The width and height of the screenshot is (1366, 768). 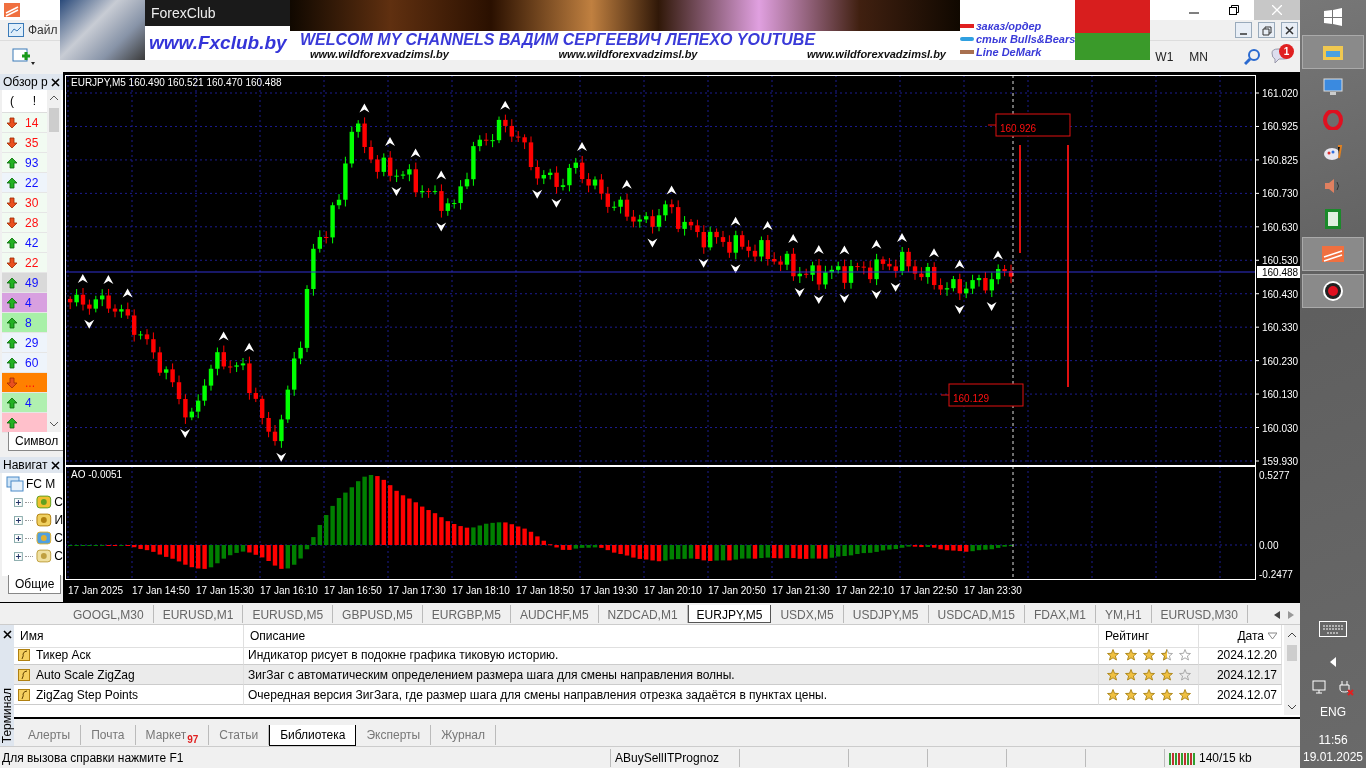 What do you see at coordinates (34, 101) in the screenshot?
I see `column-header: !` at bounding box center [34, 101].